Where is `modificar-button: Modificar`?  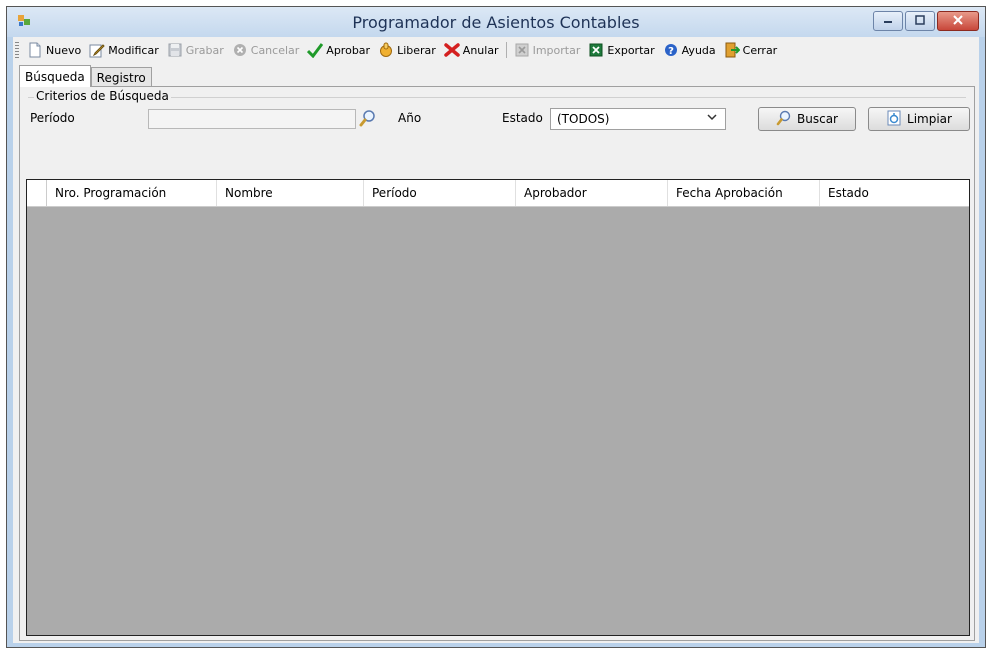
modificar-button: Modificar is located at coordinates (124, 50).